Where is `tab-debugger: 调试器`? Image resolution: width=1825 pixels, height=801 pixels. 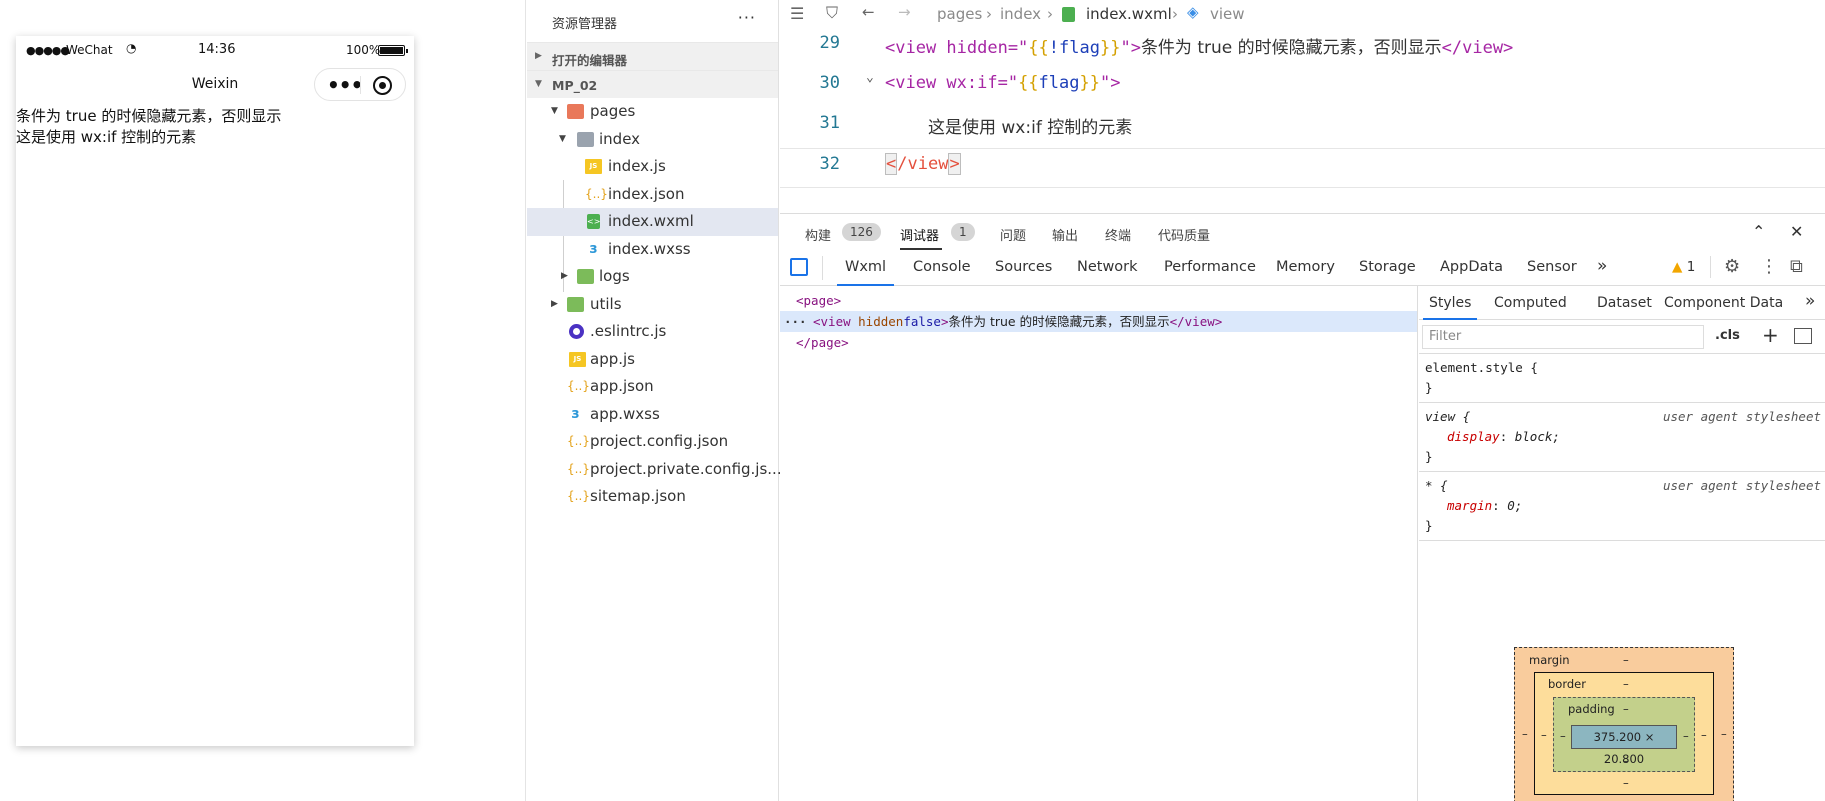
tab-debugger: 调试器 is located at coordinates (919, 234).